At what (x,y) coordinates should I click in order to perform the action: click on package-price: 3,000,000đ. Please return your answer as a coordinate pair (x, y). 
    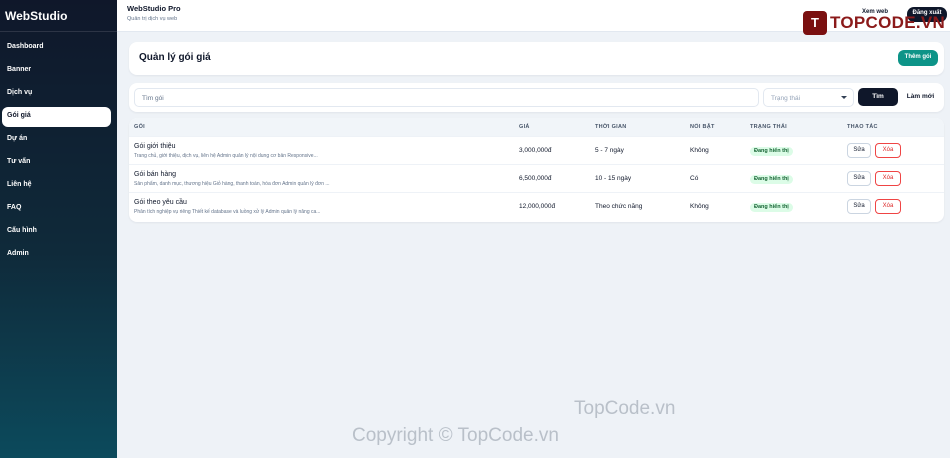
    Looking at the image, I should click on (535, 150).